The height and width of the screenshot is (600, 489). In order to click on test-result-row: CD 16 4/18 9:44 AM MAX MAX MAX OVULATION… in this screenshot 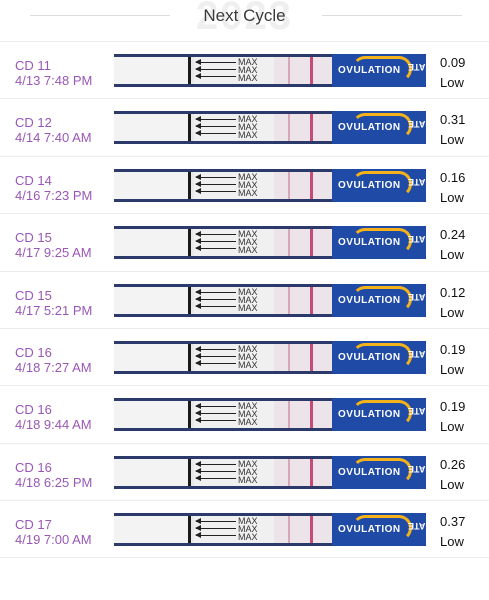, I will do `click(244, 413)`.